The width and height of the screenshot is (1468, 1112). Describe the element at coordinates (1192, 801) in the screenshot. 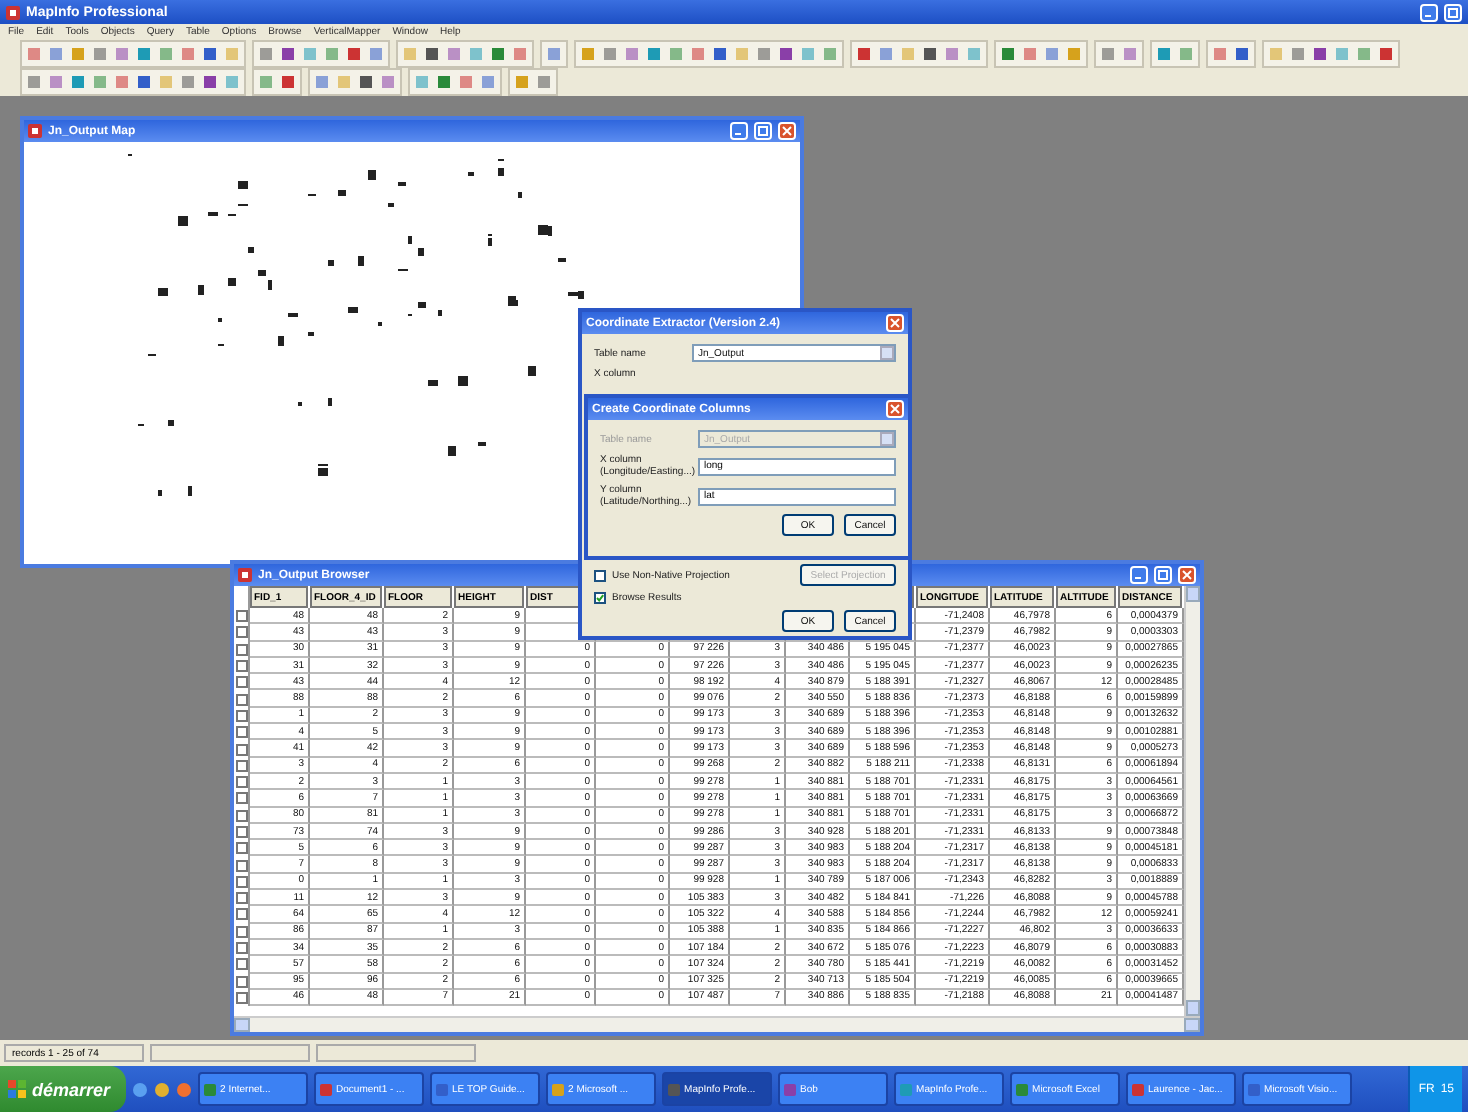

I see `vertical-scrollbar` at that location.